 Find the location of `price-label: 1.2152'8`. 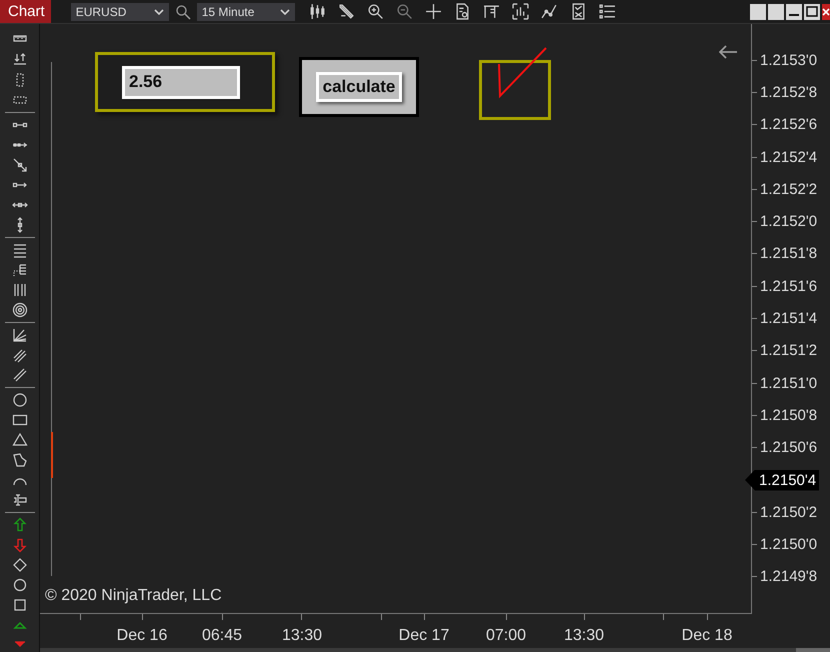

price-label: 1.2152'8 is located at coordinates (788, 92).